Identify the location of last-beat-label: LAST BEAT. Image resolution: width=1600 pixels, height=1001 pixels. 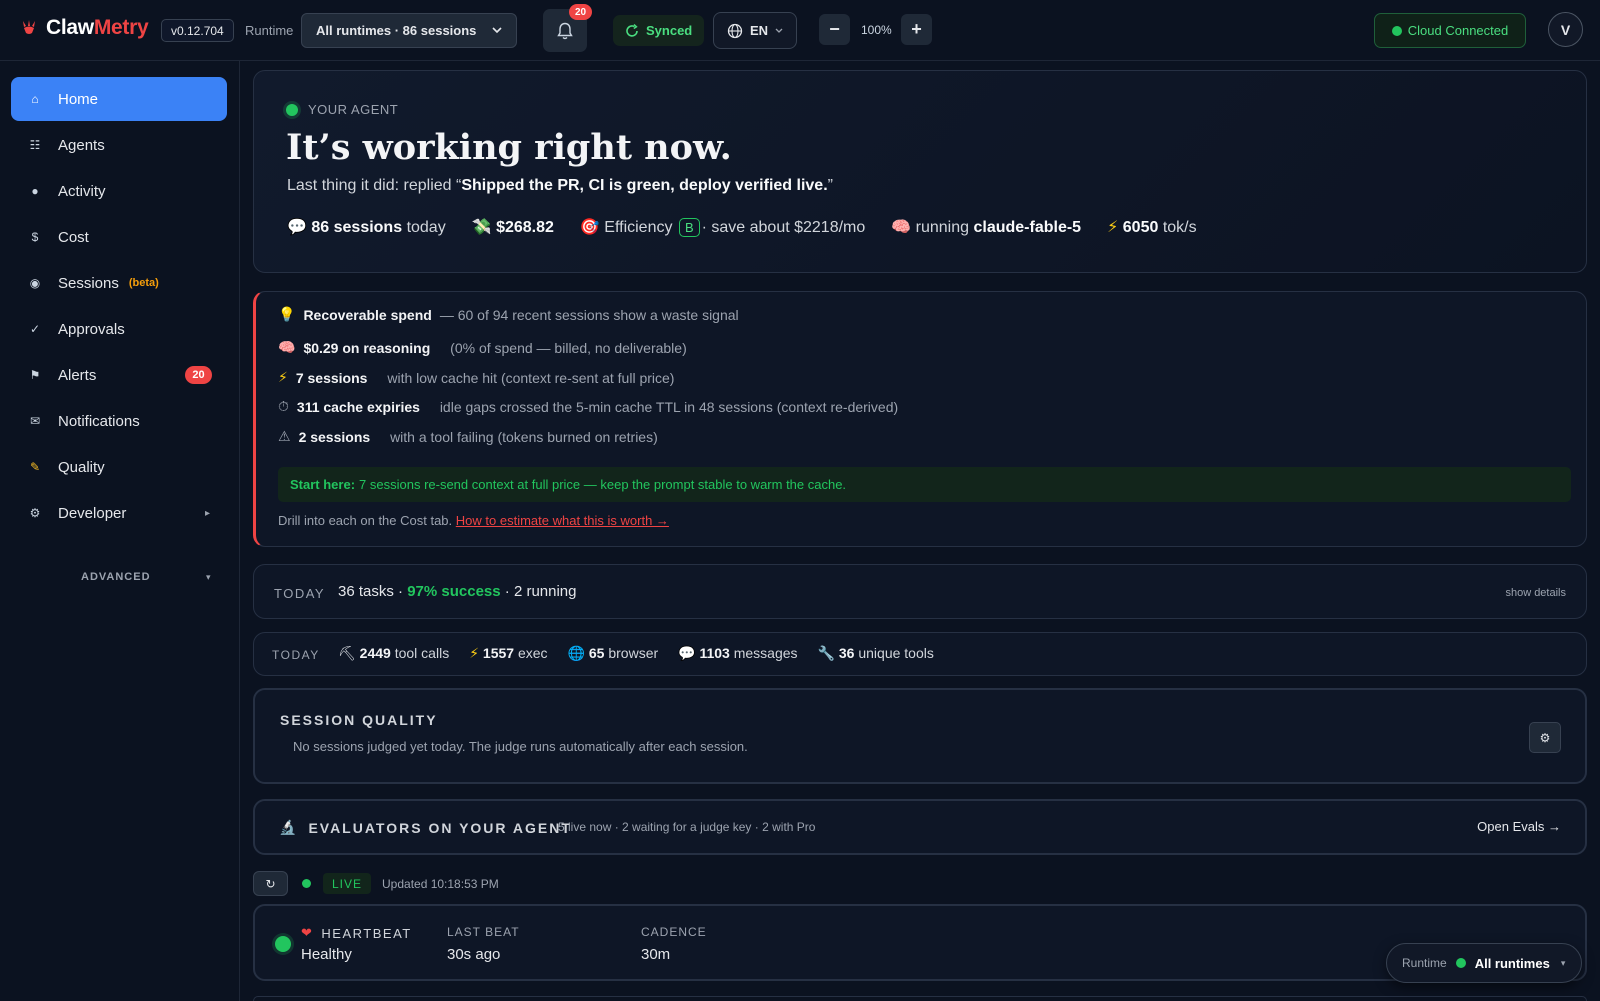
(483, 932).